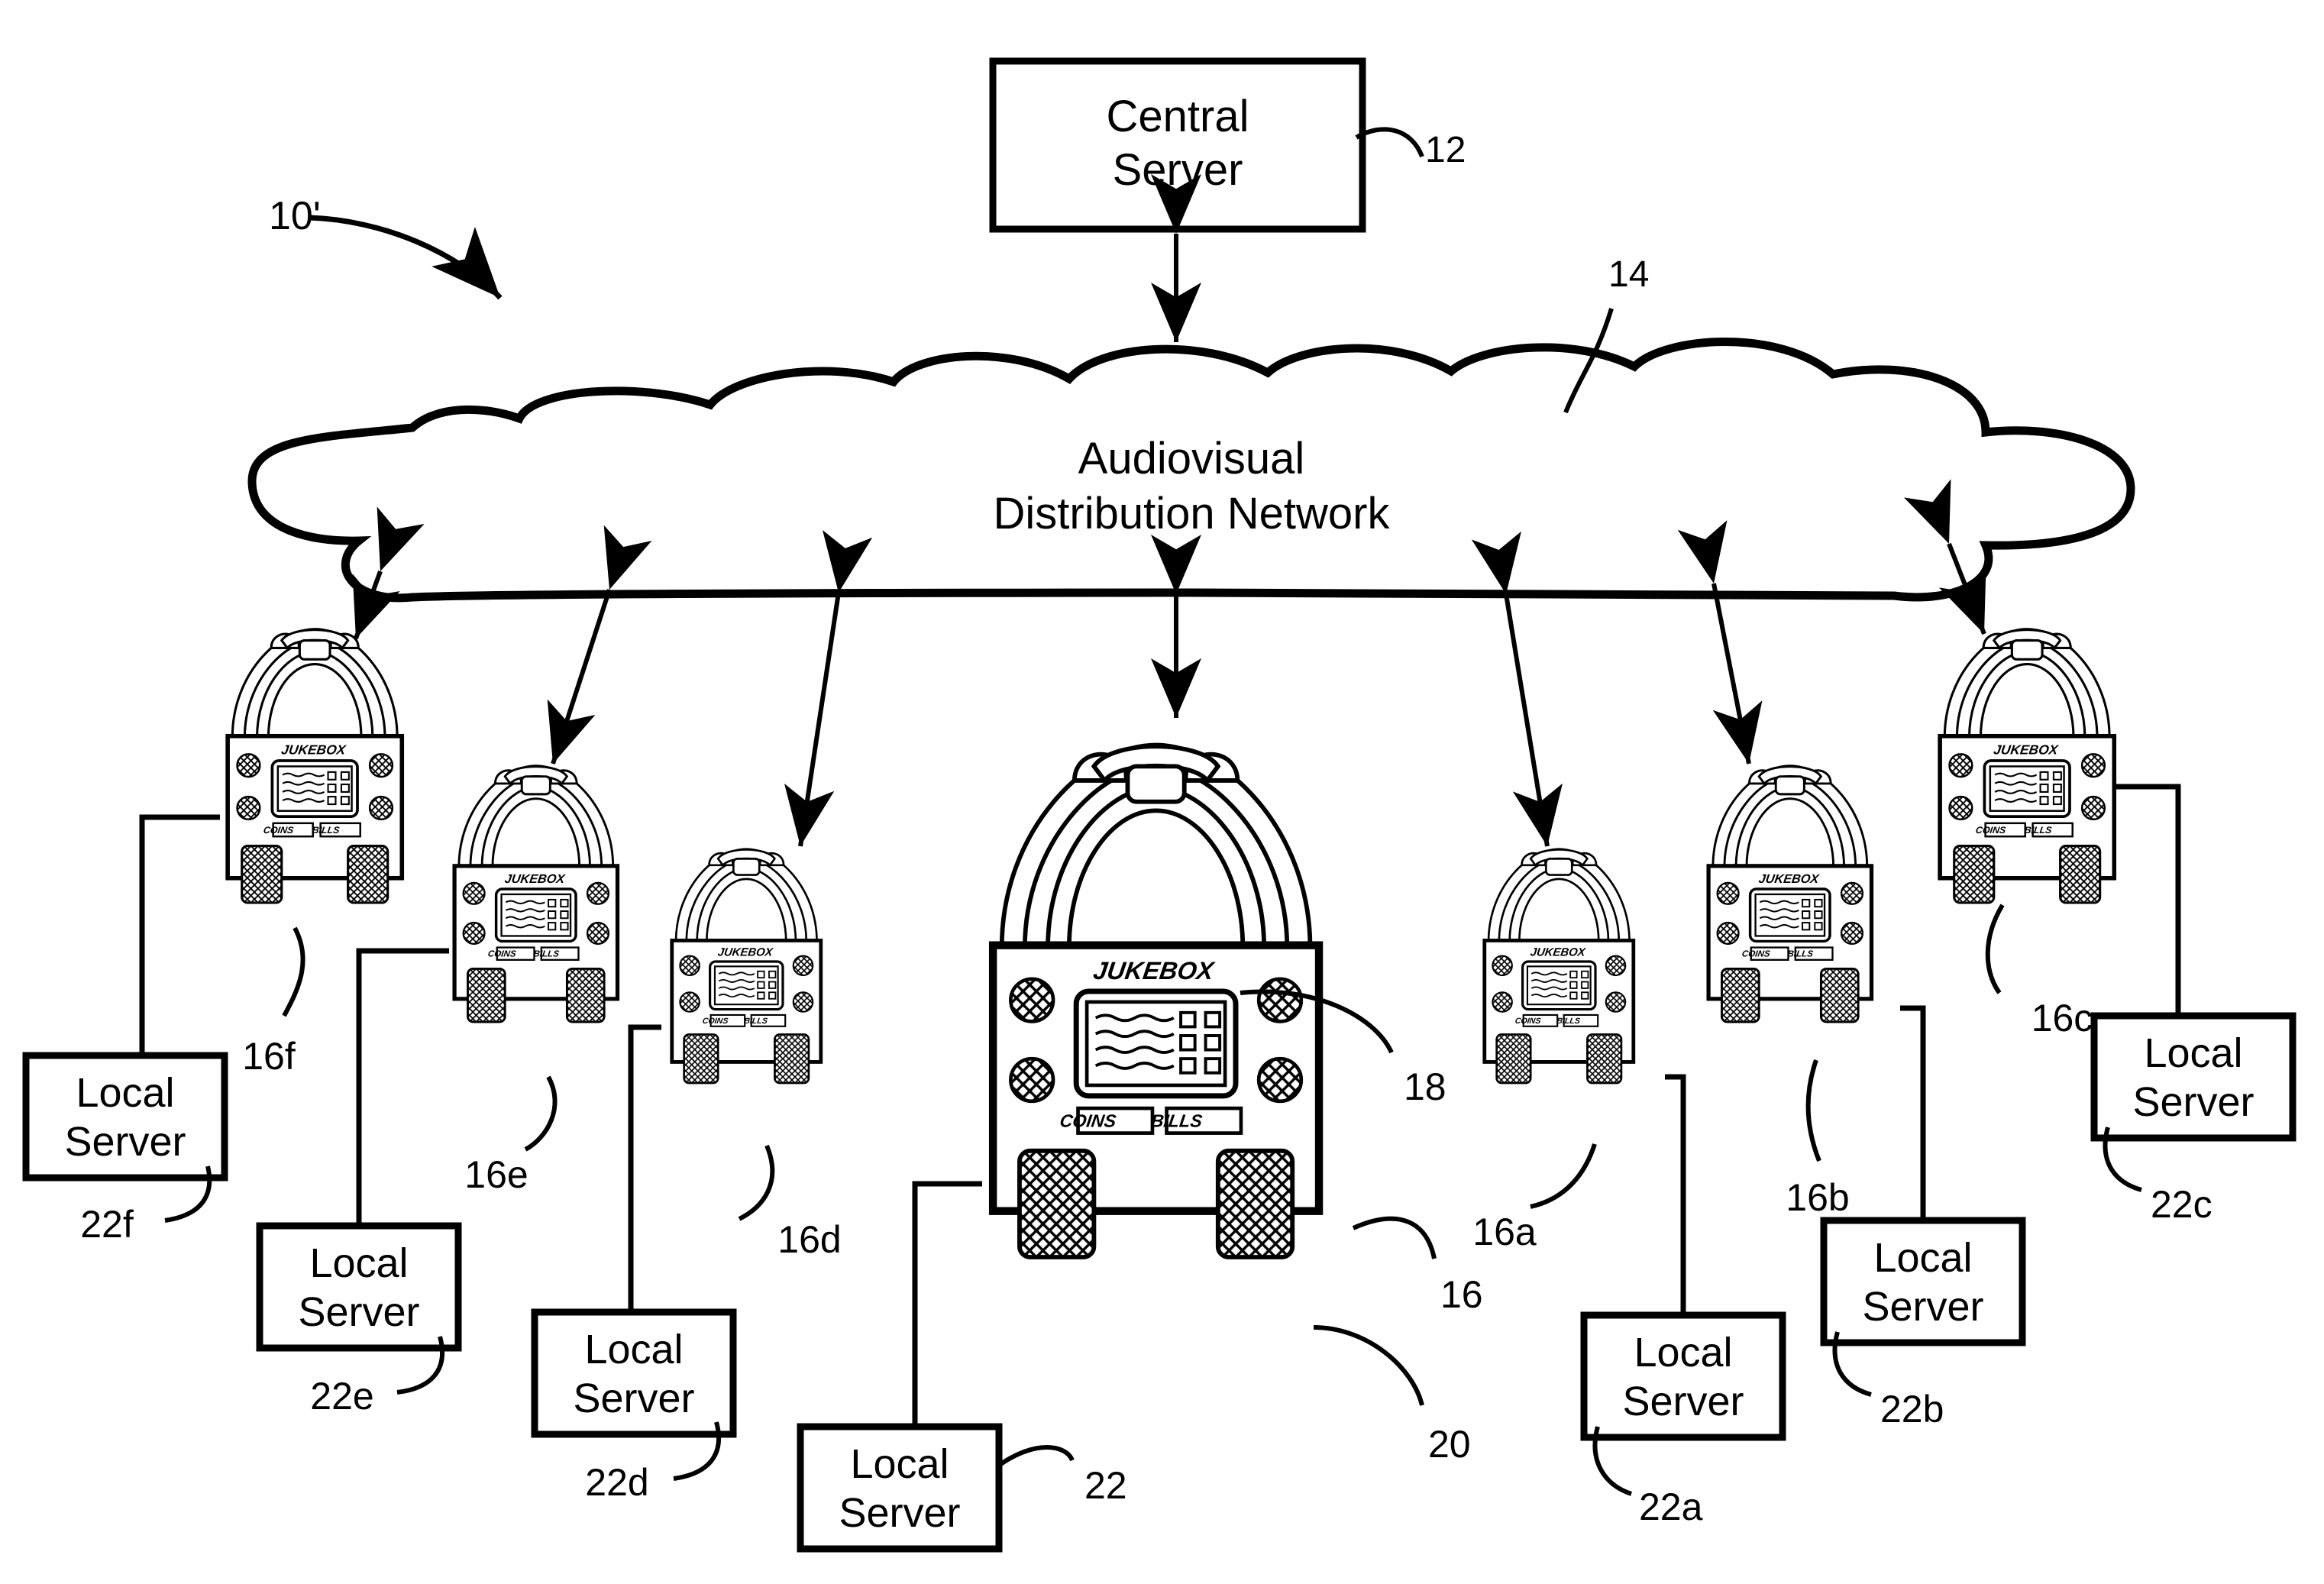  Describe the element at coordinates (962, 1488) in the screenshot. I see `local-server-22: Local Server 22` at that location.